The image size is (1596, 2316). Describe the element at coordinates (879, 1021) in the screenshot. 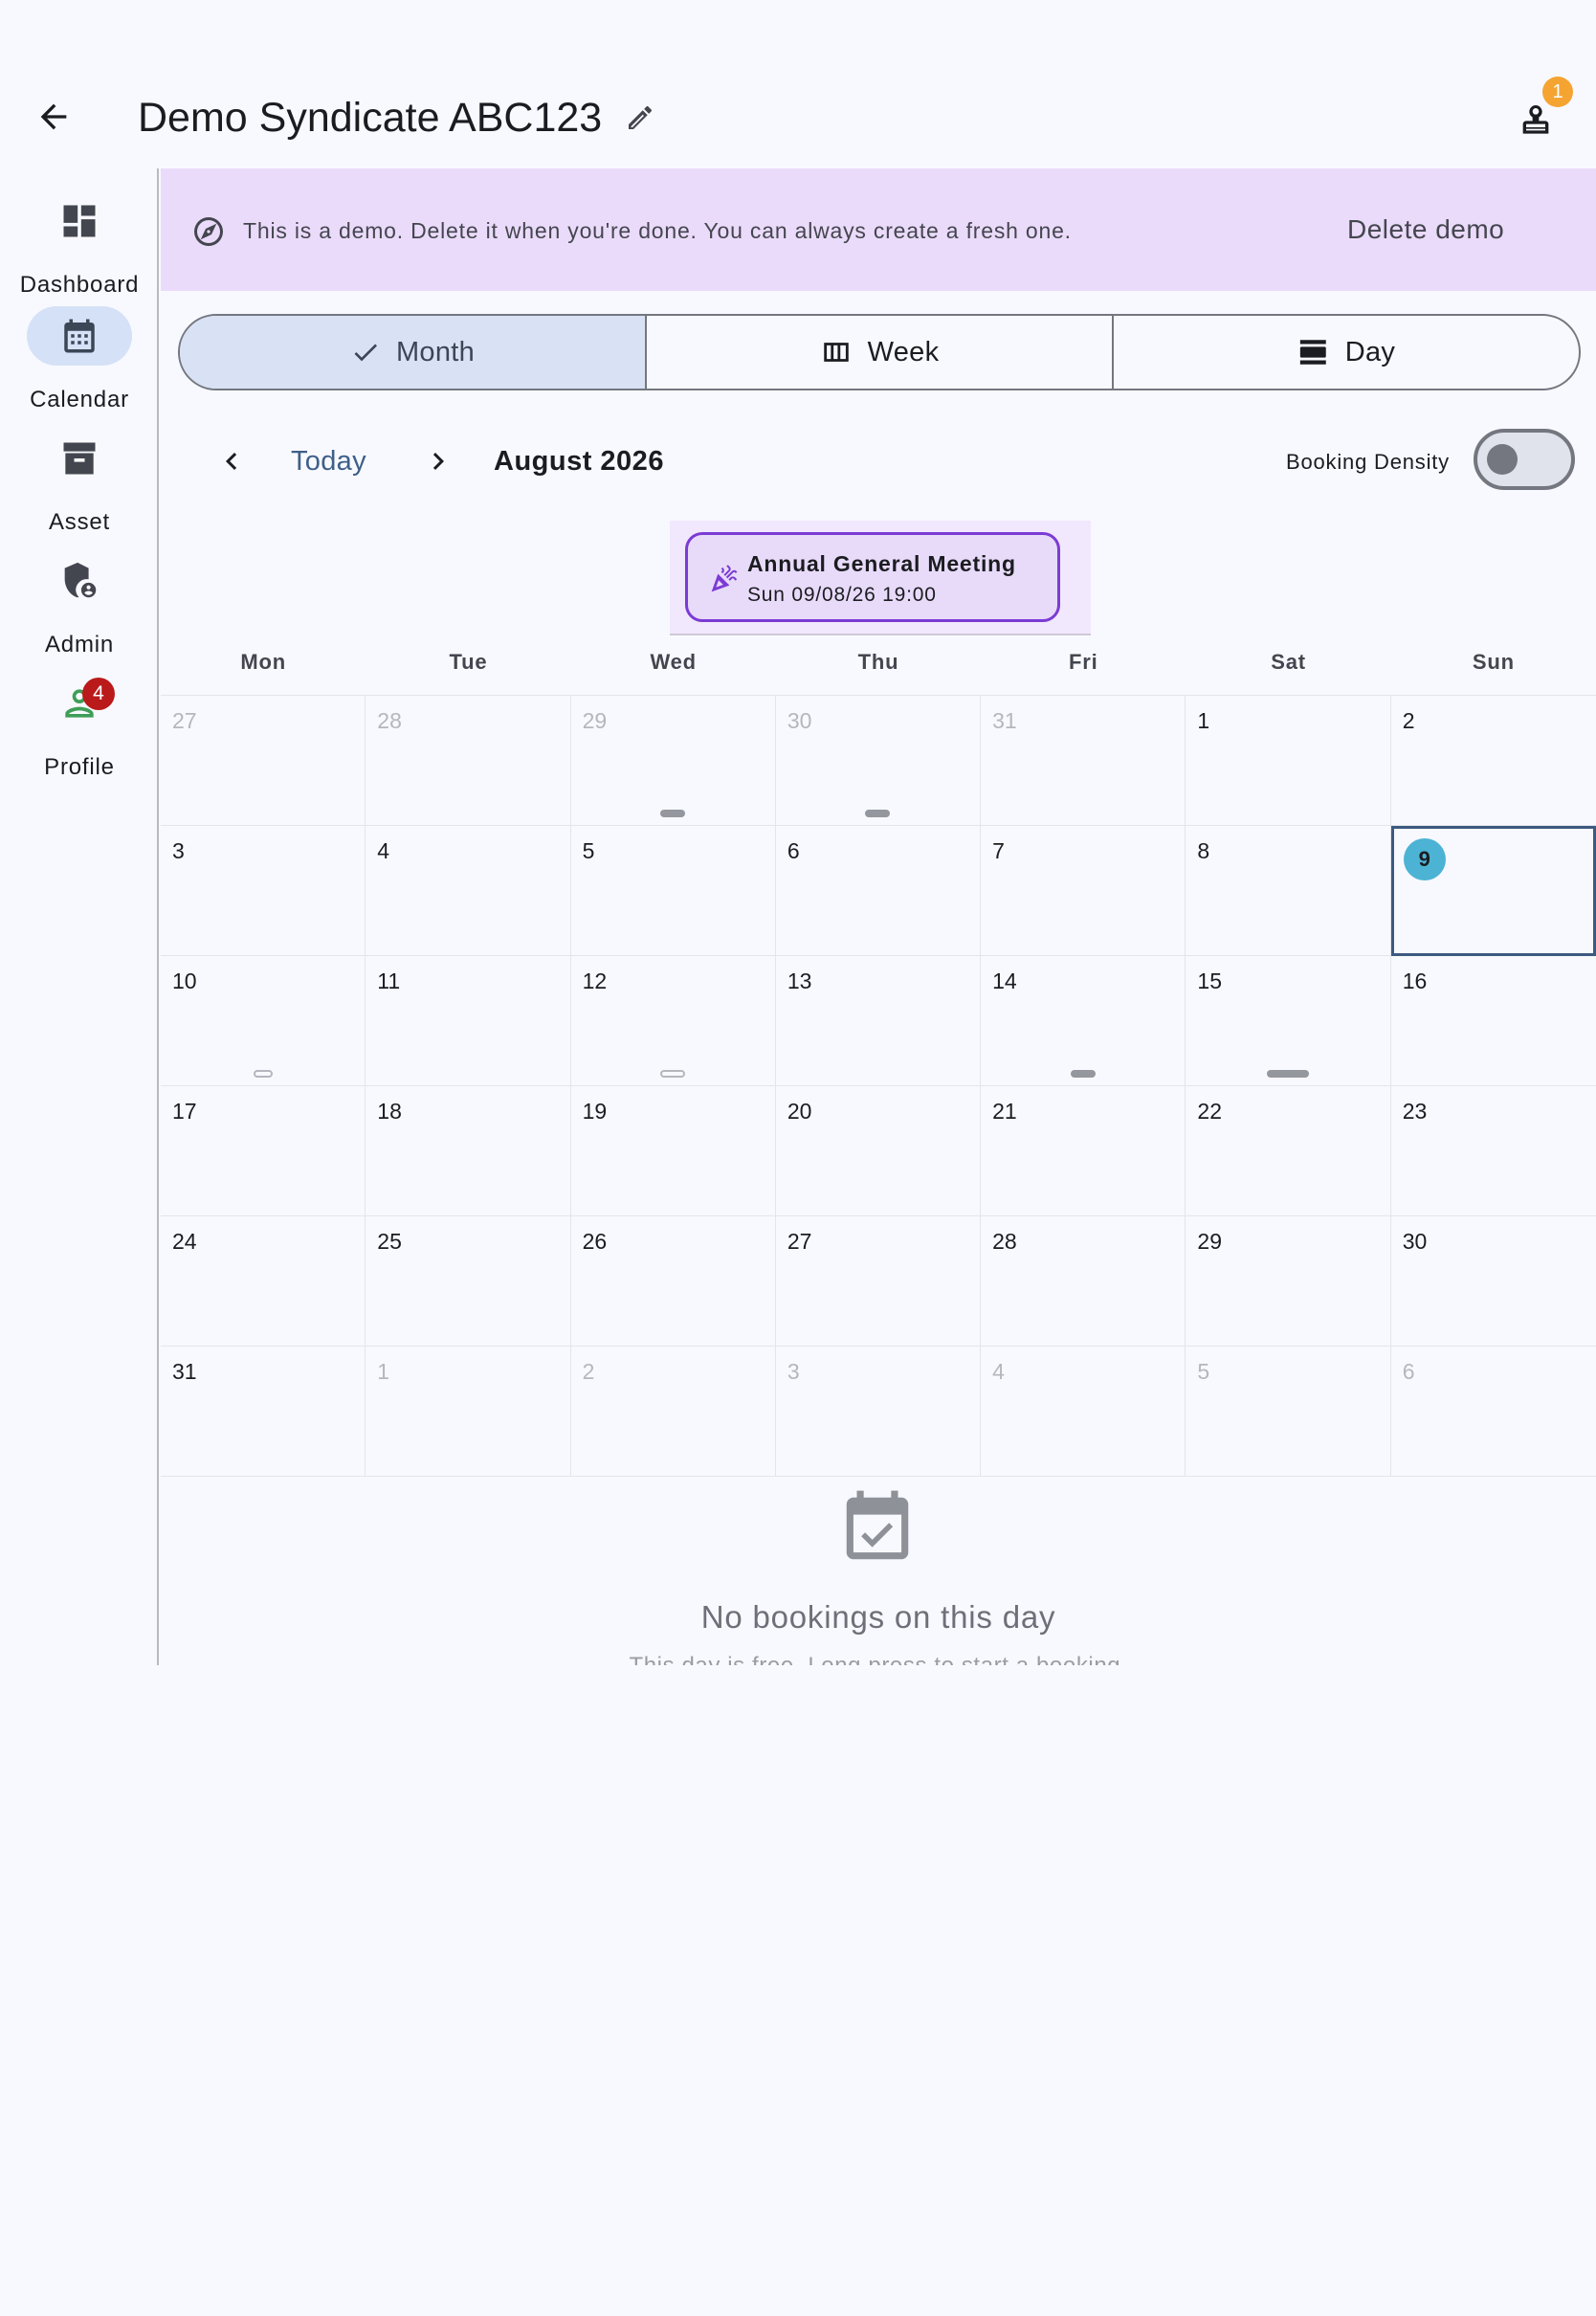

I see `day-cell: 13` at that location.